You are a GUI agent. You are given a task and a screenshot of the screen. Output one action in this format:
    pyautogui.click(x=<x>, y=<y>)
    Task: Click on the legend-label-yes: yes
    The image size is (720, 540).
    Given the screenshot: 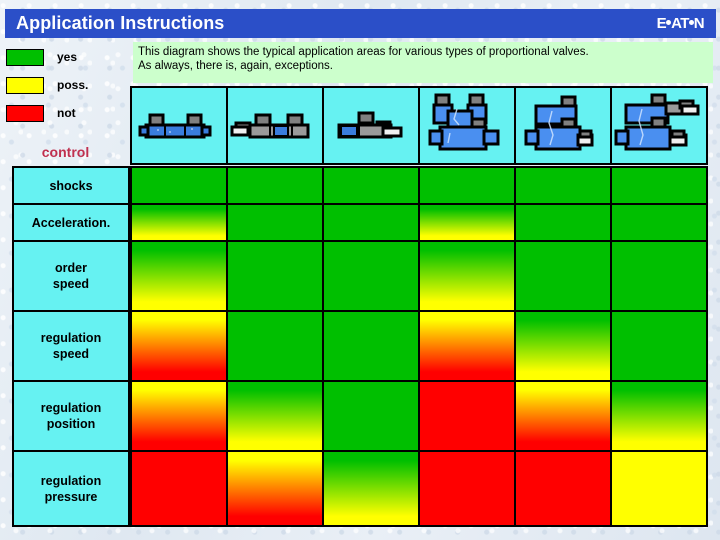 What is the action you would take?
    pyautogui.click(x=67, y=57)
    